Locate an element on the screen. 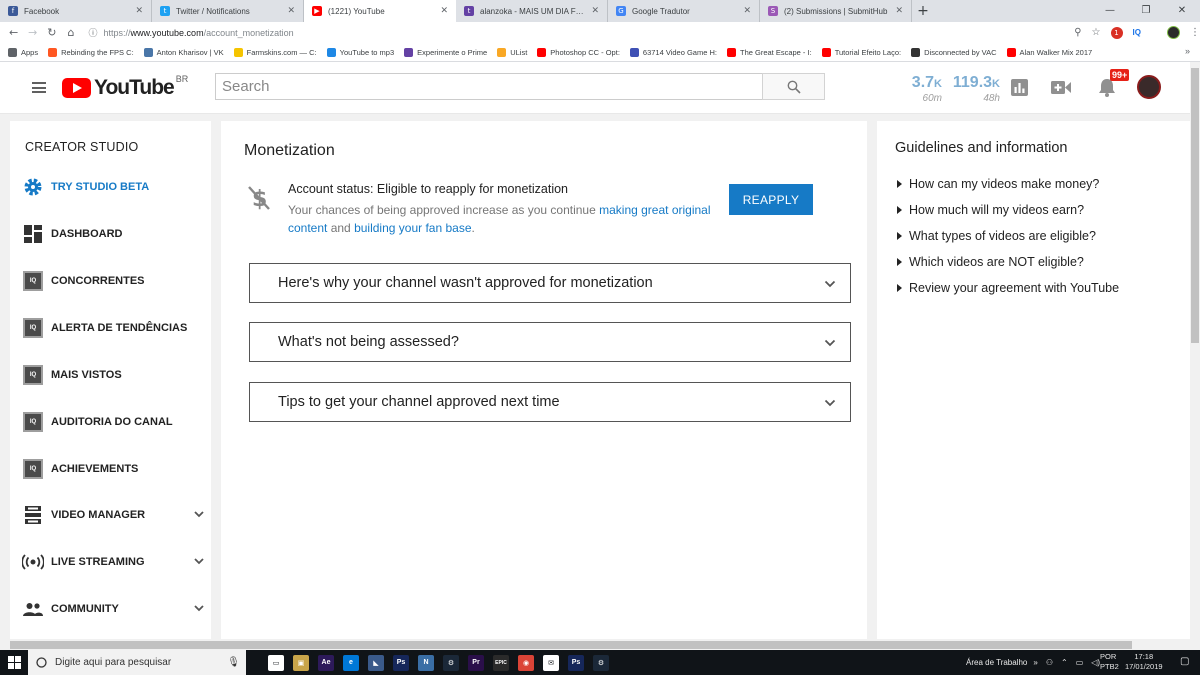 The width and height of the screenshot is (1200, 675). tray-chevron-up-icon: ⌃ is located at coordinates (1064, 662).